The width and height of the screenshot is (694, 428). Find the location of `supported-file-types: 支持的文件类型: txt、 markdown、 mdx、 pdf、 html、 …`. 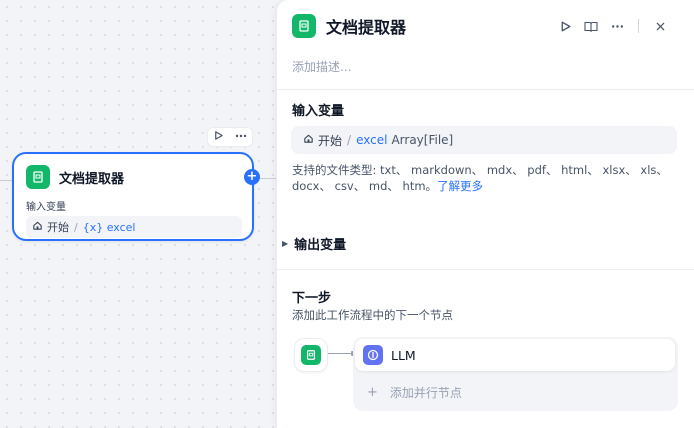

supported-file-types: 支持的文件类型: txt、 markdown、 mdx、 pdf、 html、 … is located at coordinates (484, 178).